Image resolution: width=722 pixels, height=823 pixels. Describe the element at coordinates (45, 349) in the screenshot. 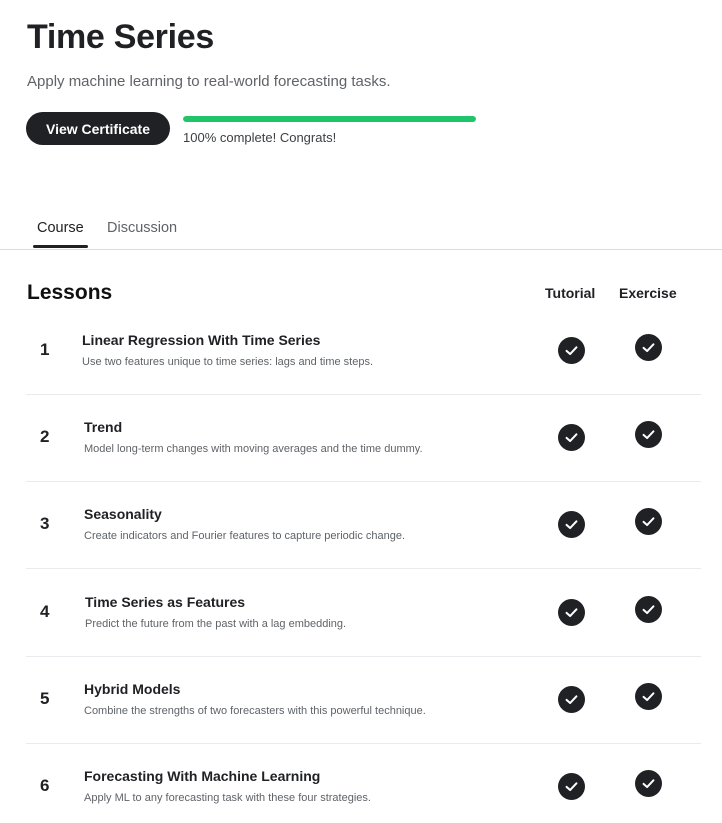

I see `lesson-number: 1` at that location.